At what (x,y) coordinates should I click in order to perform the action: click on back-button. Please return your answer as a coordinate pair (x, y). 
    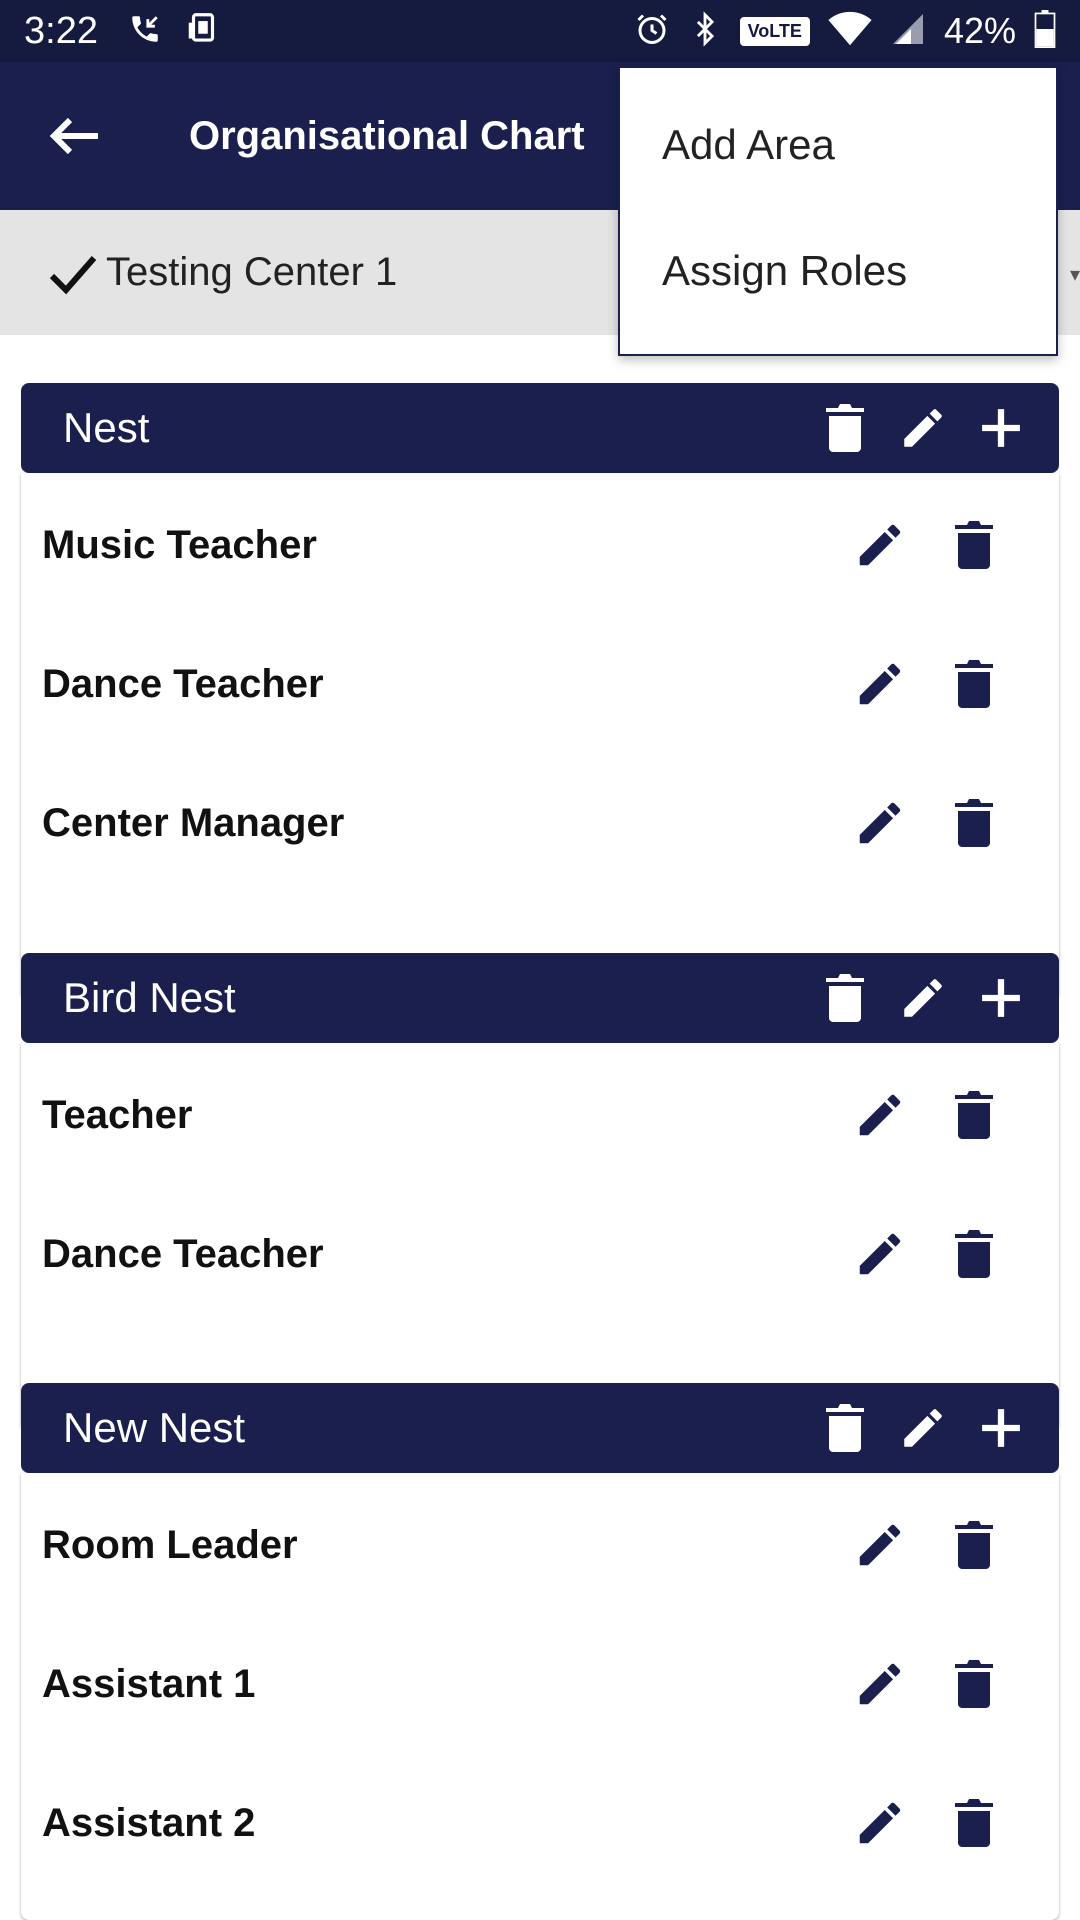
    Looking at the image, I should click on (74, 136).